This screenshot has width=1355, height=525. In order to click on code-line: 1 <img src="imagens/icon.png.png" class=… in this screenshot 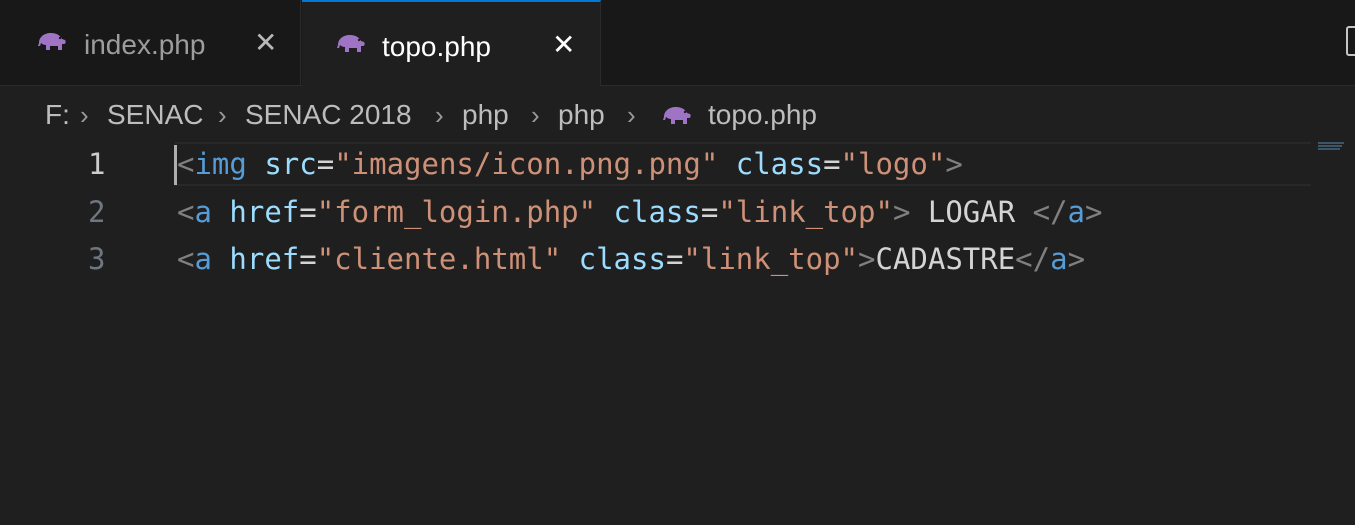, I will do `click(677, 164)`.